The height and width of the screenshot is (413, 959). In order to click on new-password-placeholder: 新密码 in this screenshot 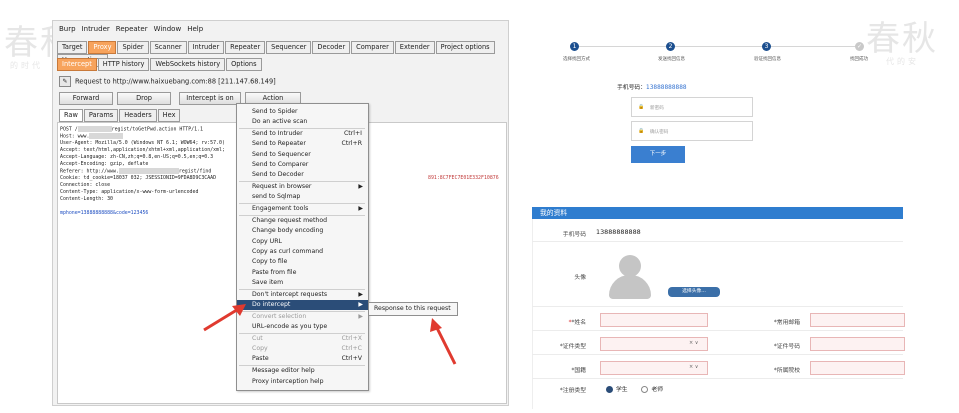, I will do `click(657, 108)`.